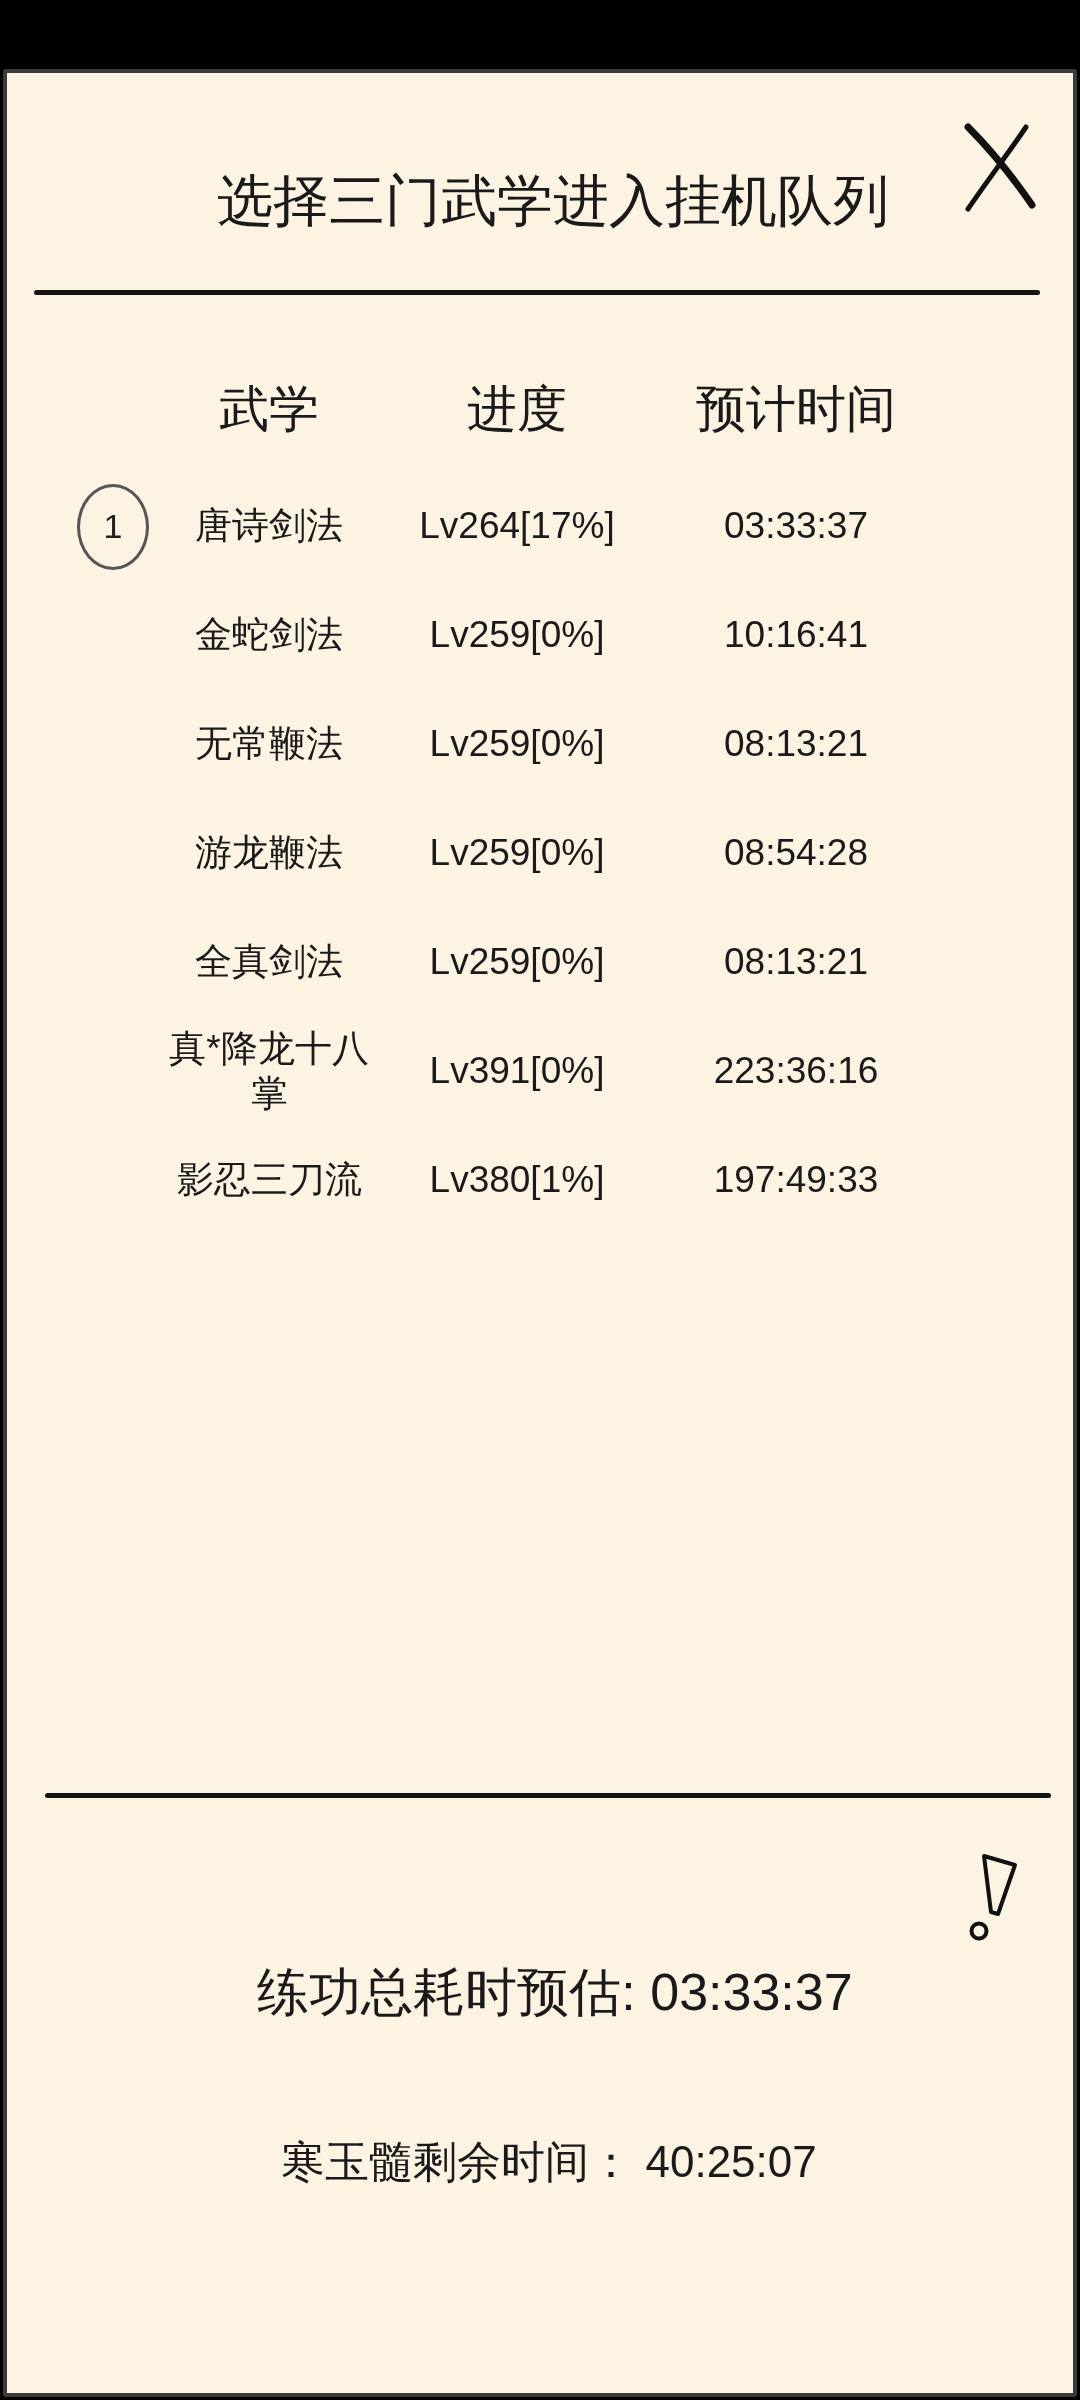  Describe the element at coordinates (796, 1180) in the screenshot. I see `estimated-time: 197:49:33` at that location.